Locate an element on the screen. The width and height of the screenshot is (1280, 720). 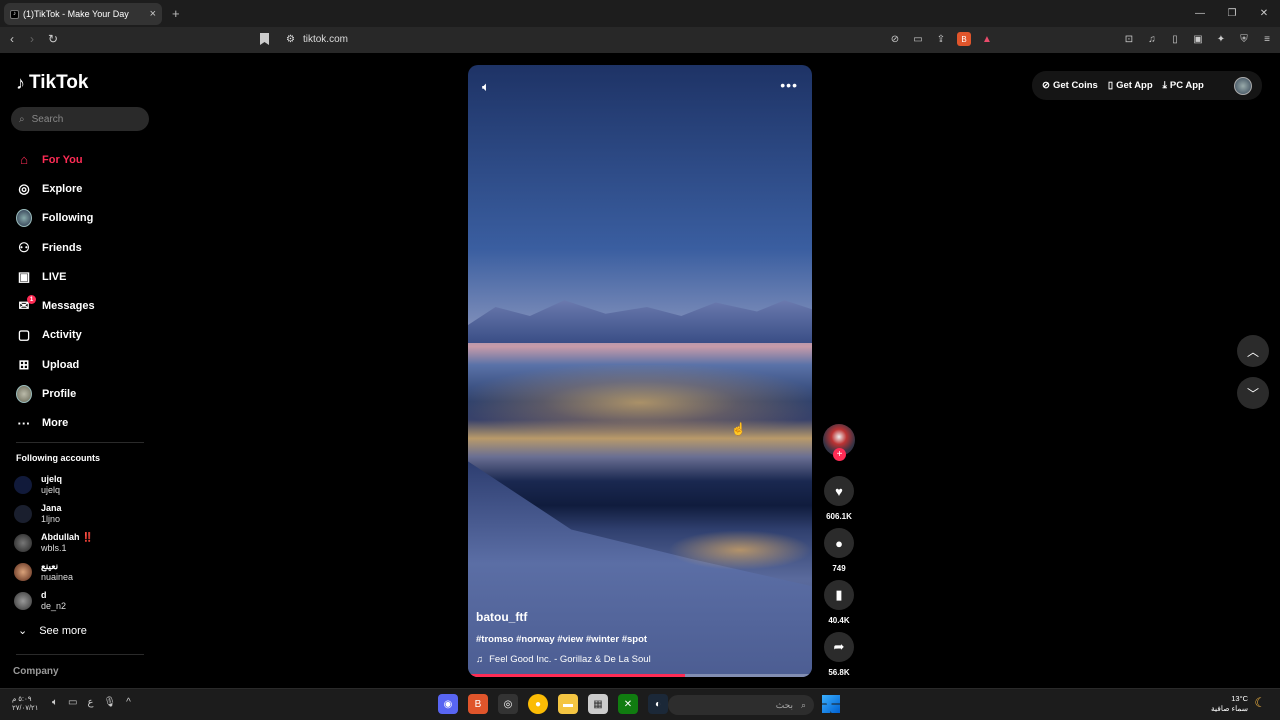
see-more-button: ⌄ See more is located at coordinates (52, 631).